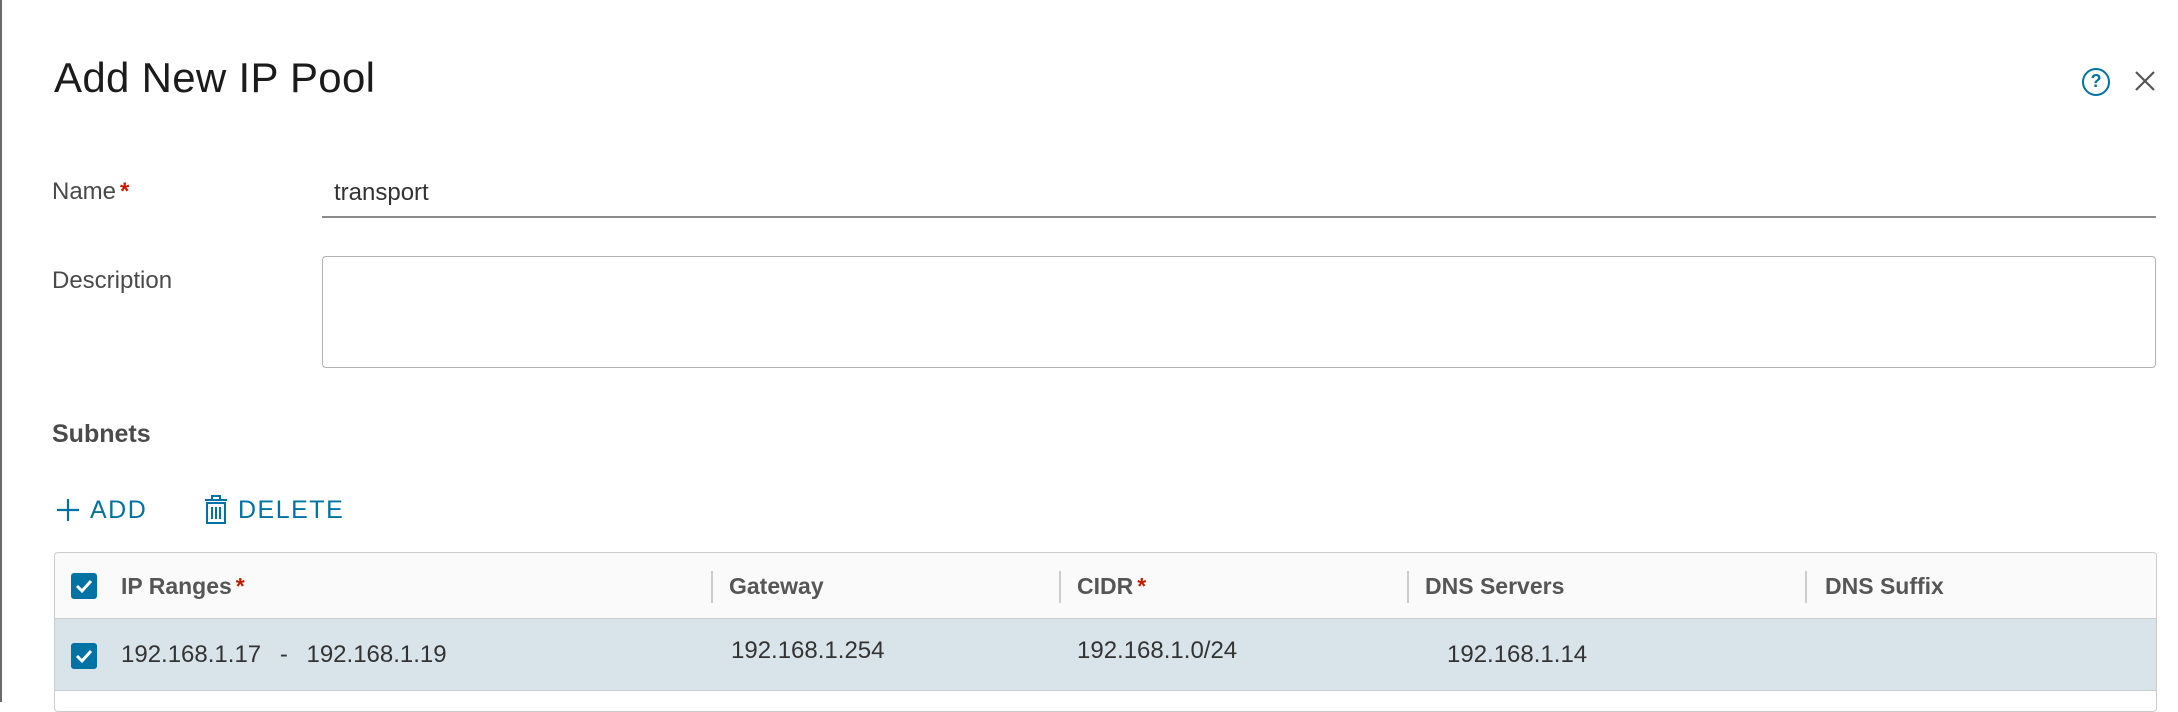  I want to click on ip-range-cell: 192.168.1.17 - 192.168.1.19, so click(284, 655).